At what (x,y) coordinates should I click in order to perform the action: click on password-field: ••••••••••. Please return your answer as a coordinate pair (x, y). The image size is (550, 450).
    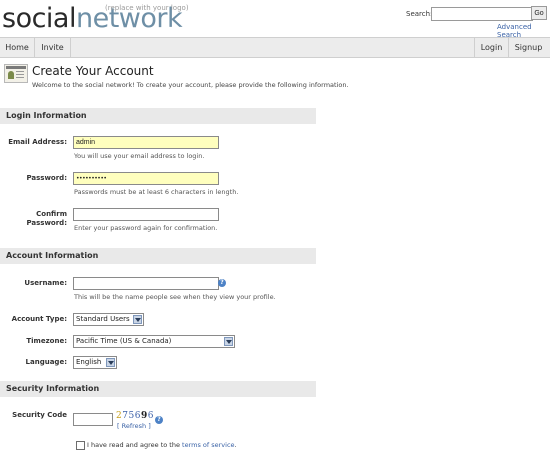
    Looking at the image, I should click on (146, 178).